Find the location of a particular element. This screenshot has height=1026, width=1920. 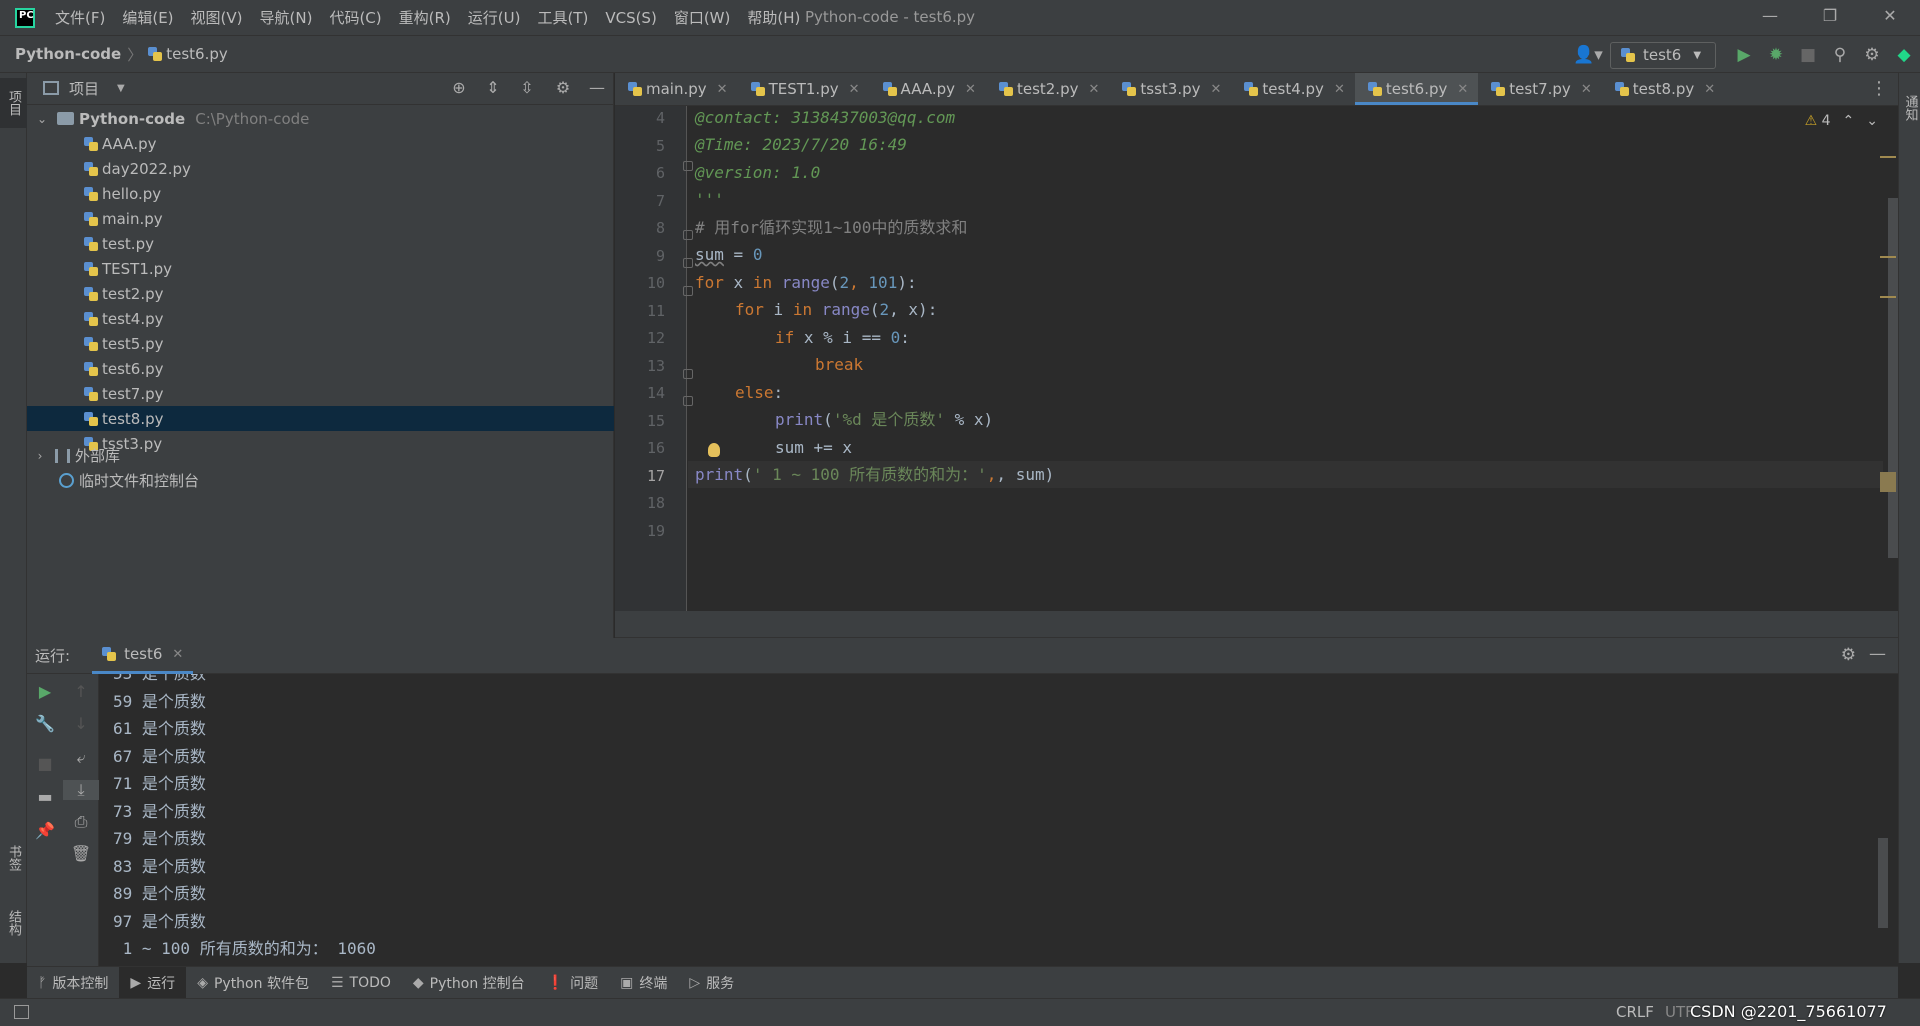

menu-refactor: 重构(R) is located at coordinates (425, 17).